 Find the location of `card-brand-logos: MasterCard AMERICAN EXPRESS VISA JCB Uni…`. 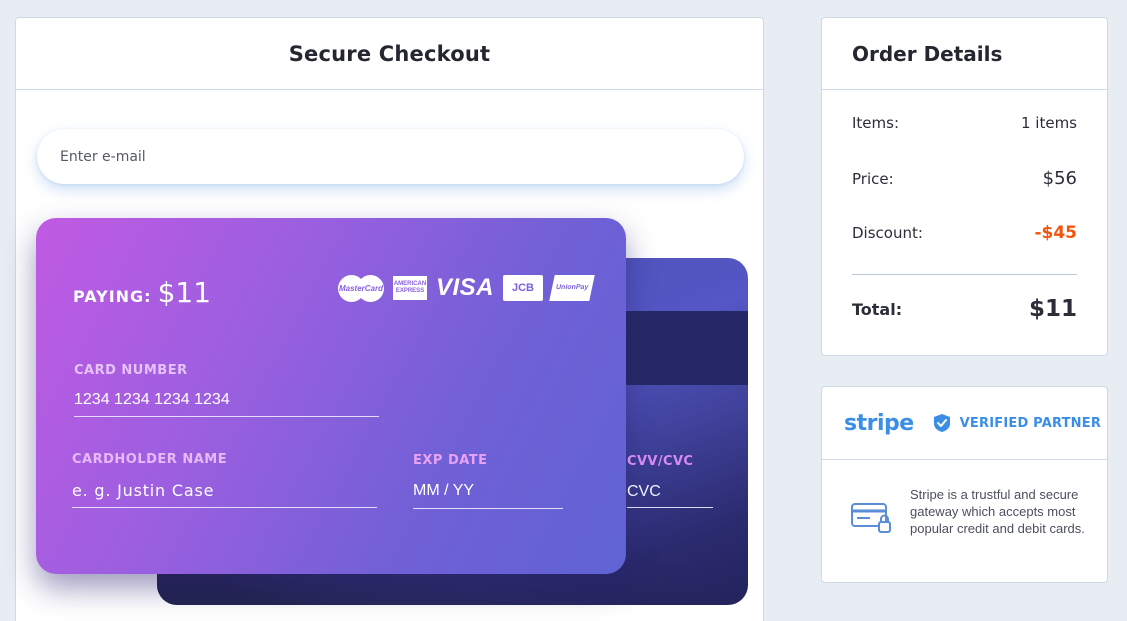

card-brand-logos: MasterCard AMERICAN EXPRESS VISA JCB Uni… is located at coordinates (466, 288).